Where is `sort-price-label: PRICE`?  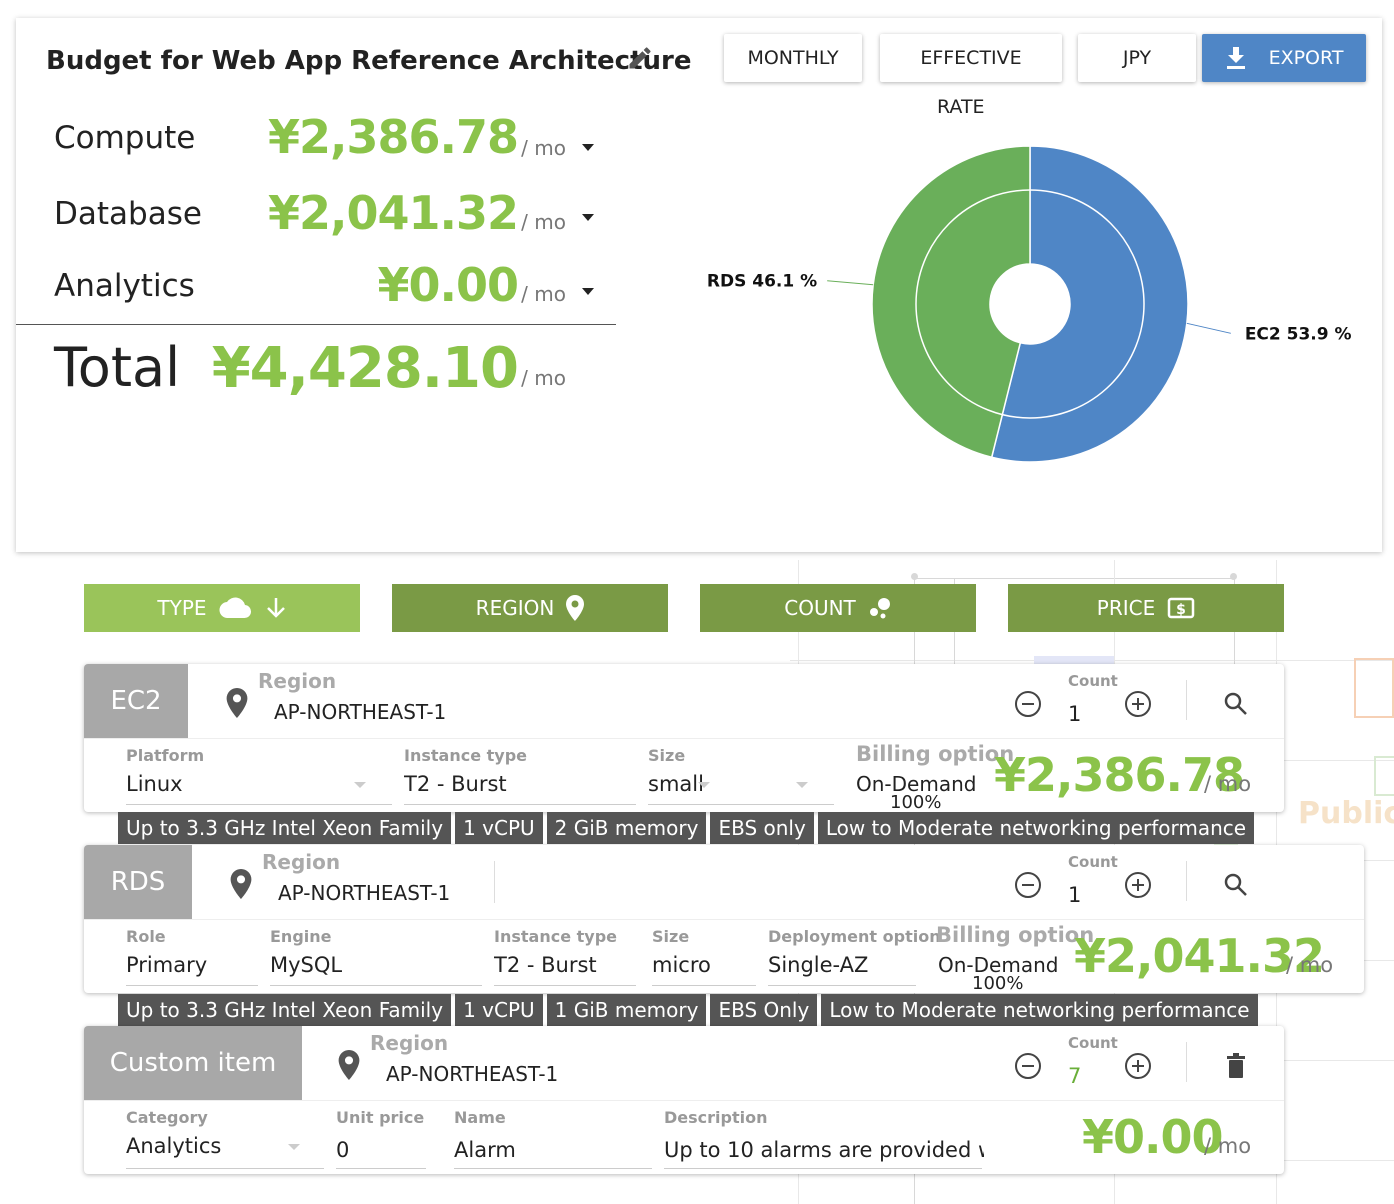
sort-price-label: PRICE is located at coordinates (1126, 608).